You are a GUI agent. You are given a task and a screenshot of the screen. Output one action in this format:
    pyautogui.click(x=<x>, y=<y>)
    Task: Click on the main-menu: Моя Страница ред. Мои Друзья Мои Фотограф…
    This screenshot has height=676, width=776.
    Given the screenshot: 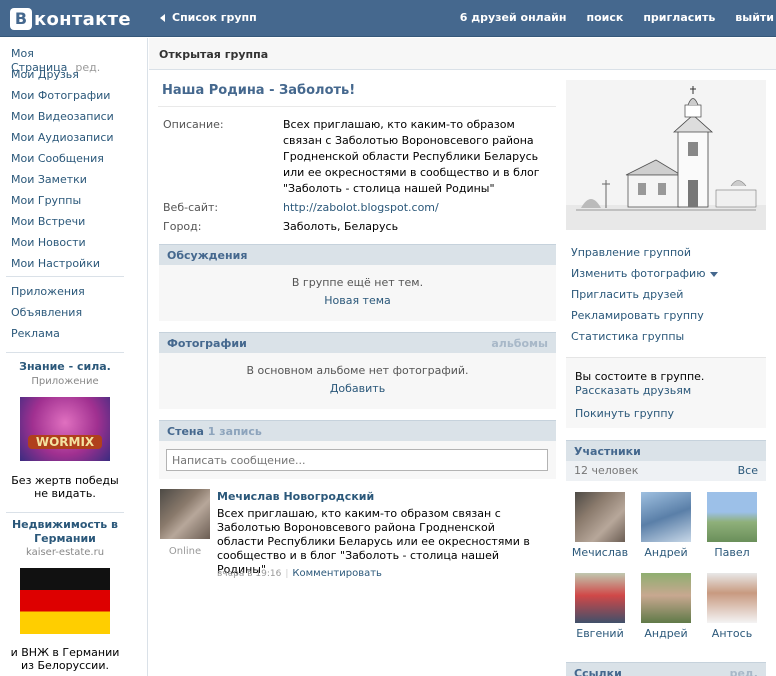 What is the action you would take?
    pyautogui.click(x=68, y=162)
    